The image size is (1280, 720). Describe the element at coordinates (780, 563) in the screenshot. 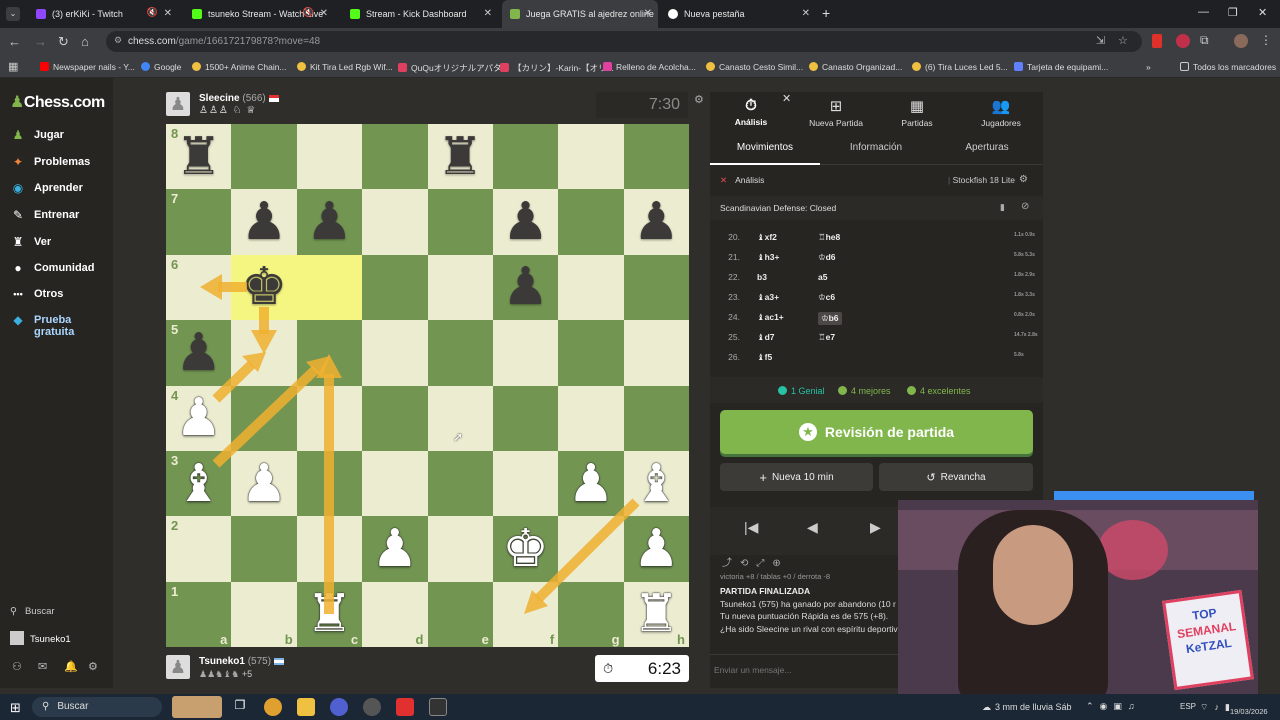

I see `zoom-icon: ⊕` at that location.